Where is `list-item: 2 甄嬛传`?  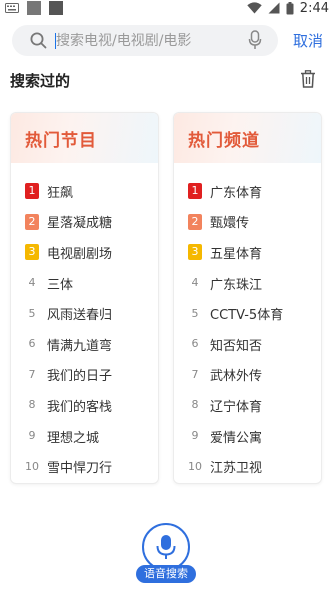 list-item: 2 甄嬛传 is located at coordinates (253, 222).